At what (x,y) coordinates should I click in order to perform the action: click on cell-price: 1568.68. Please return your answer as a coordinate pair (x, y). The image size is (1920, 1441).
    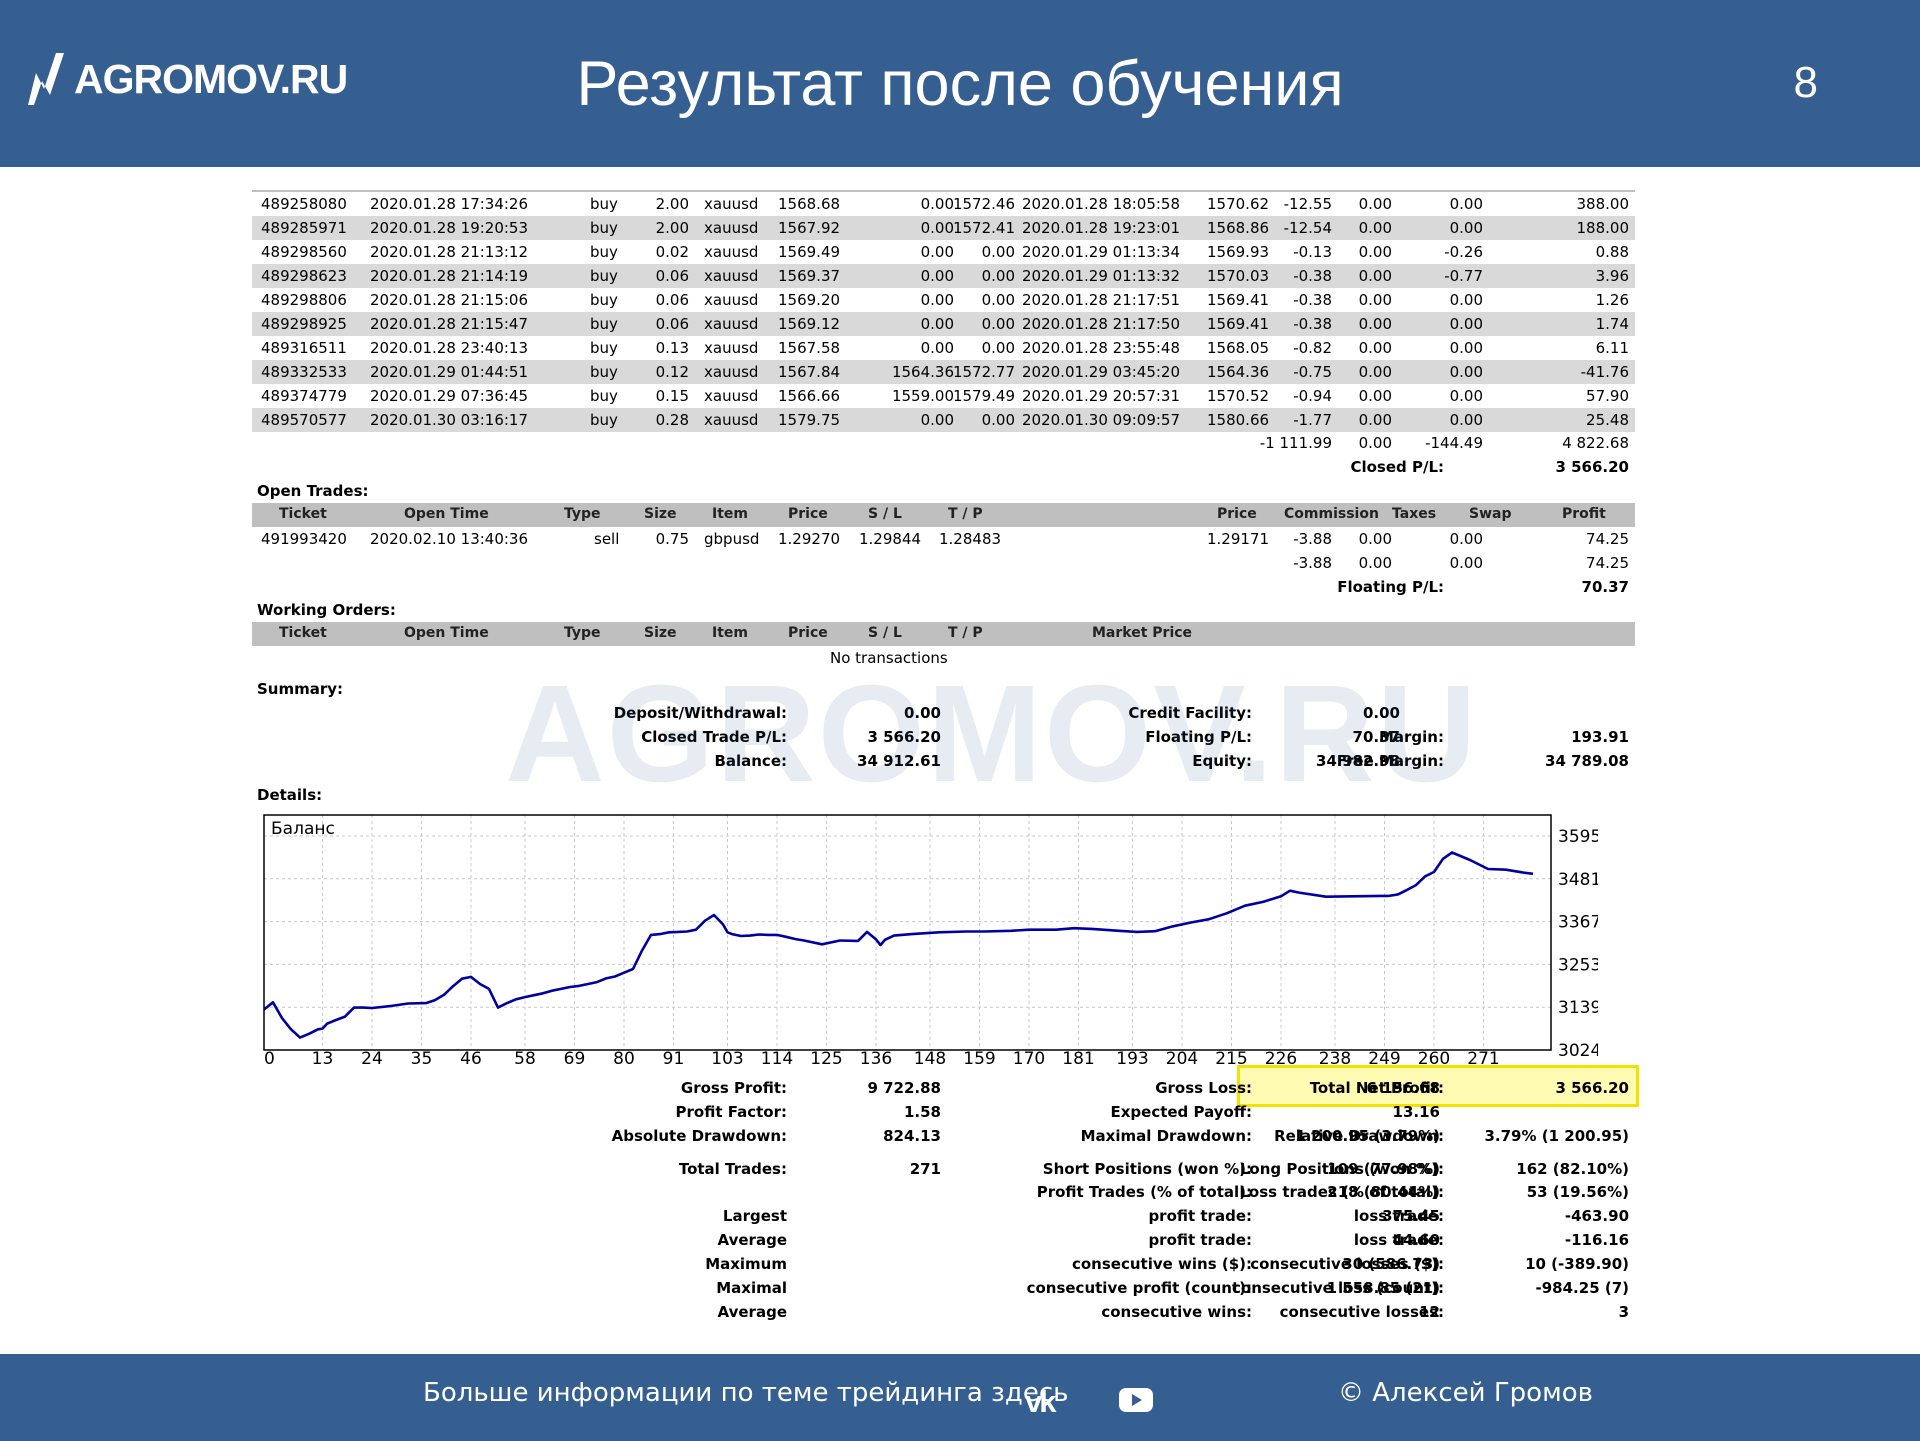
    Looking at the image, I should click on (809, 204).